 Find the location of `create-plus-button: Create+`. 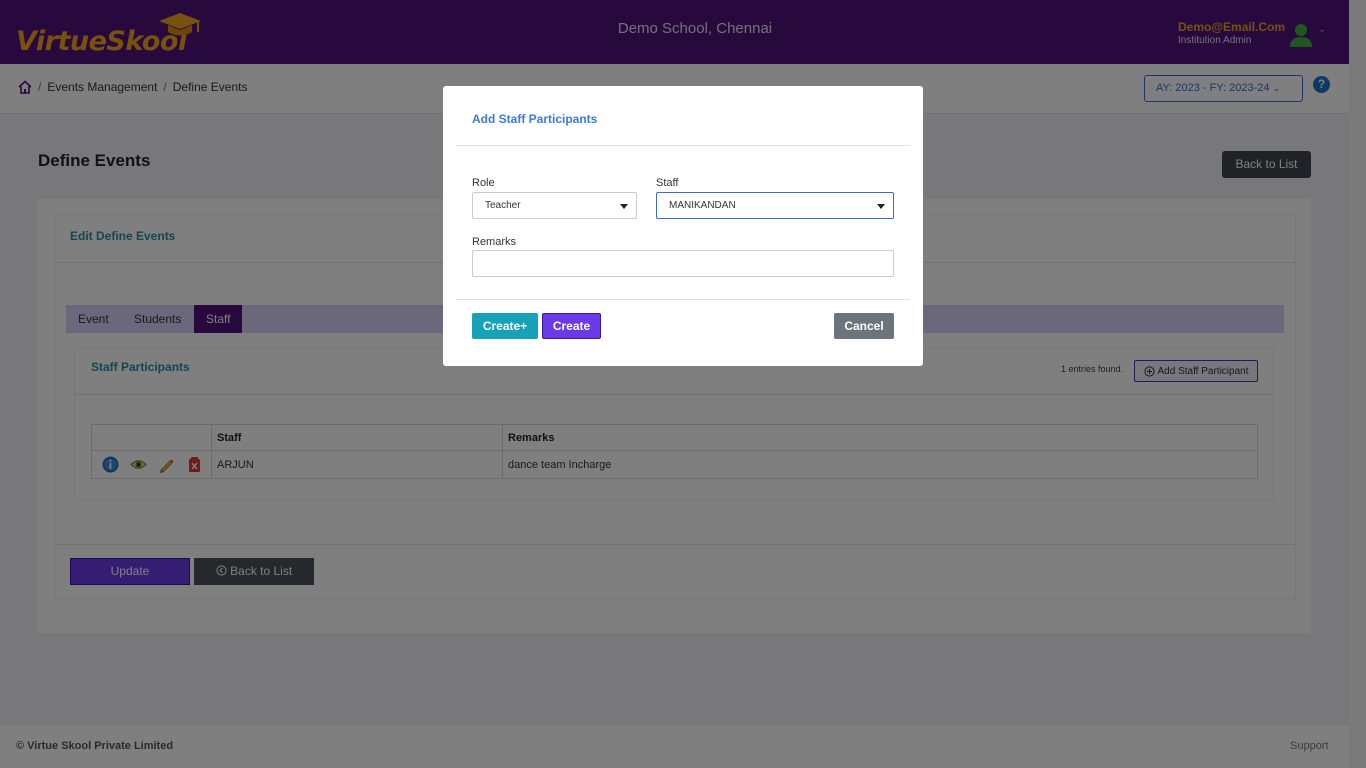

create-plus-button: Create+ is located at coordinates (505, 326).